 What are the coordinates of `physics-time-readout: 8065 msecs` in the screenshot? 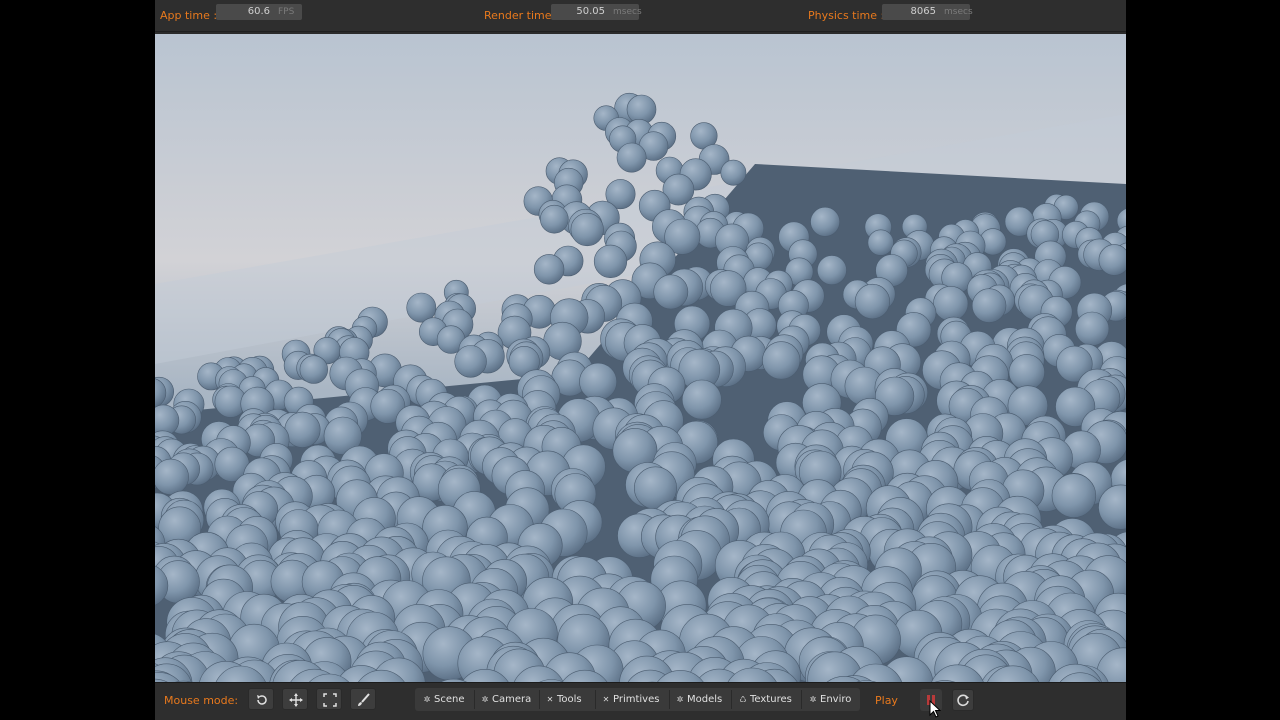 It's located at (927, 12).